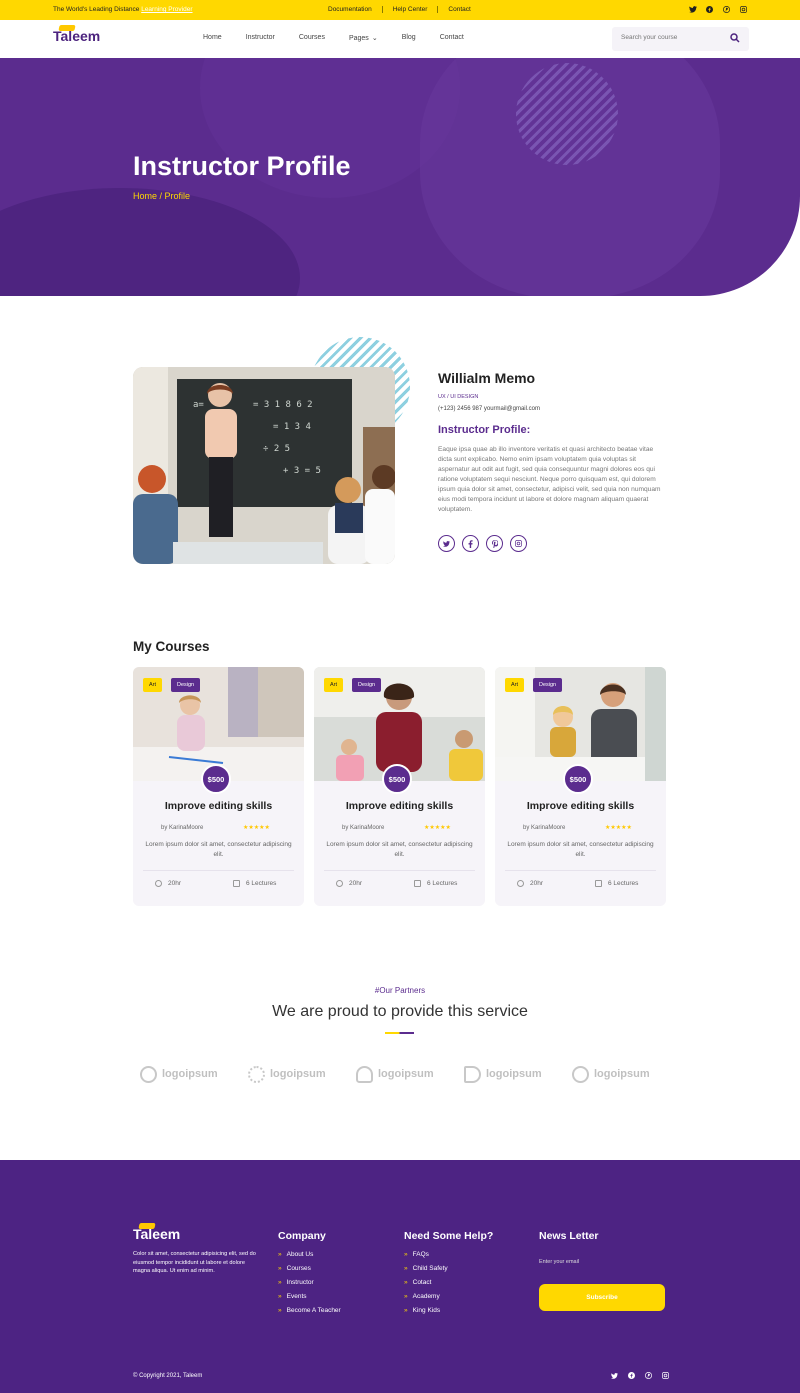  I want to click on top-links: Documentation Help Center Contact, so click(399, 9).